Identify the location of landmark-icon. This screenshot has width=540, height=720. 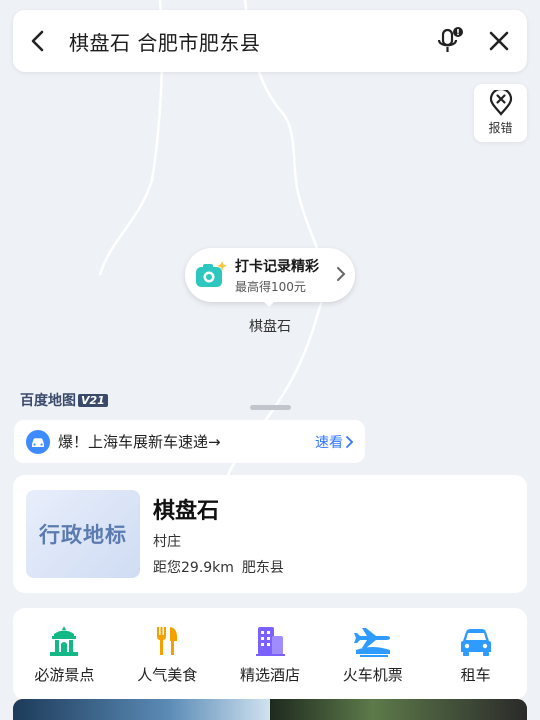
(64, 641).